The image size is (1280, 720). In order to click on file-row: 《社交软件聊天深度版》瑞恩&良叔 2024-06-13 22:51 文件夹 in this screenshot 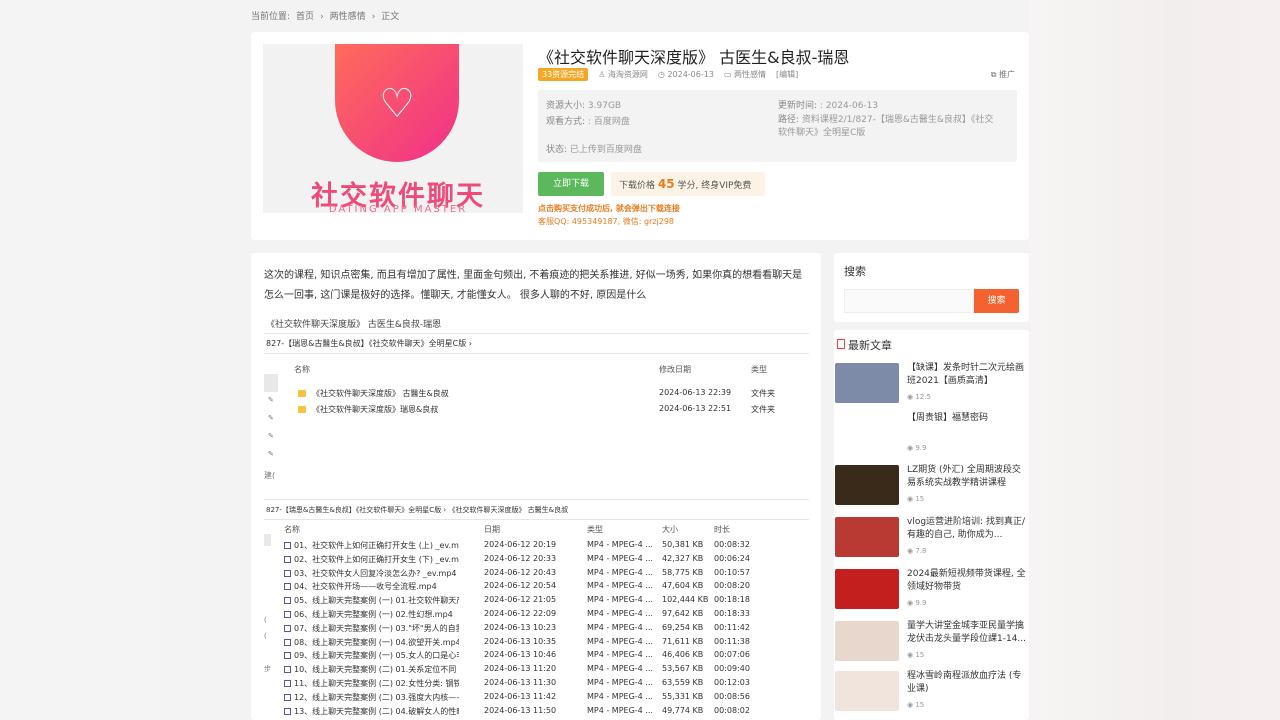, I will do `click(536, 411)`.